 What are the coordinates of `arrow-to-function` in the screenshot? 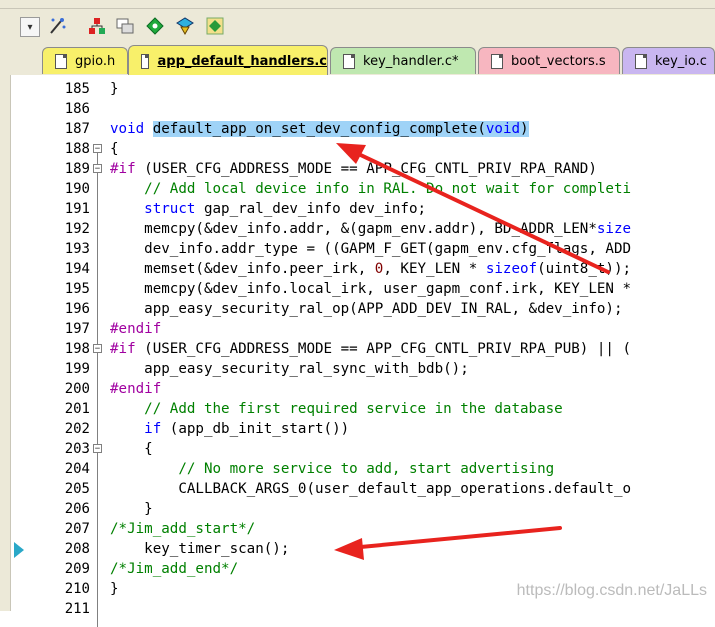 It's located at (473, 208).